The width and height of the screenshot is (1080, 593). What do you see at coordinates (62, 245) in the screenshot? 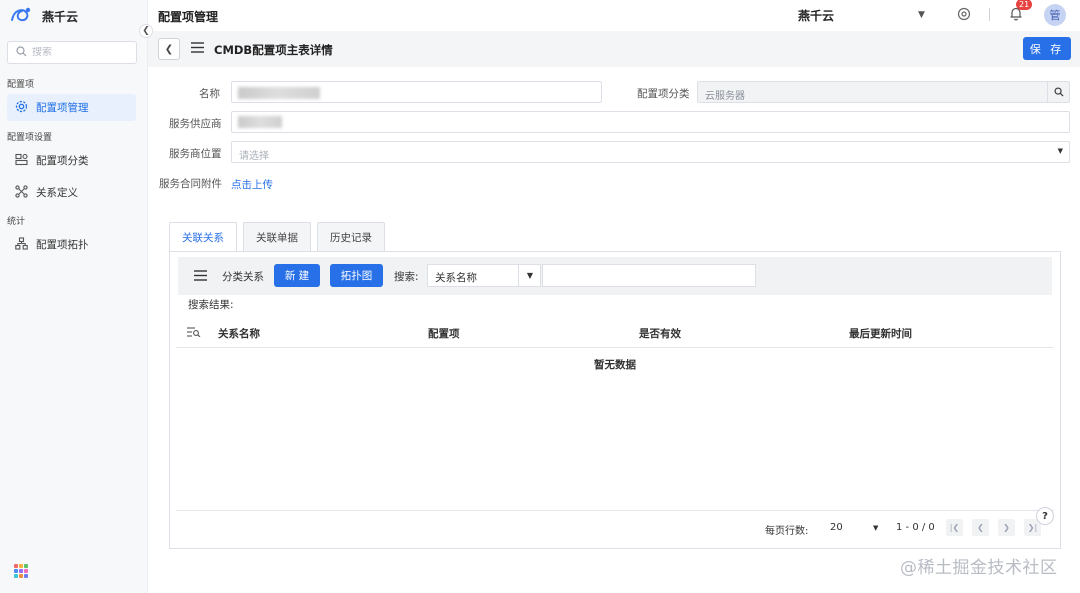
I see `sidebar-item-label: 配置项拓扑` at bounding box center [62, 245].